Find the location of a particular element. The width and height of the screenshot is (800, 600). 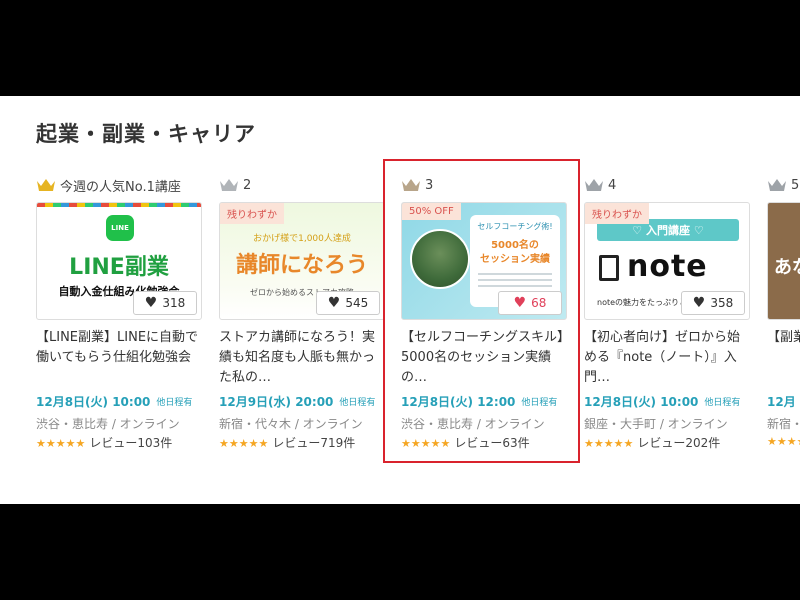

date-row: 12月8日(火) 12:00 他日程有 is located at coordinates (484, 401).